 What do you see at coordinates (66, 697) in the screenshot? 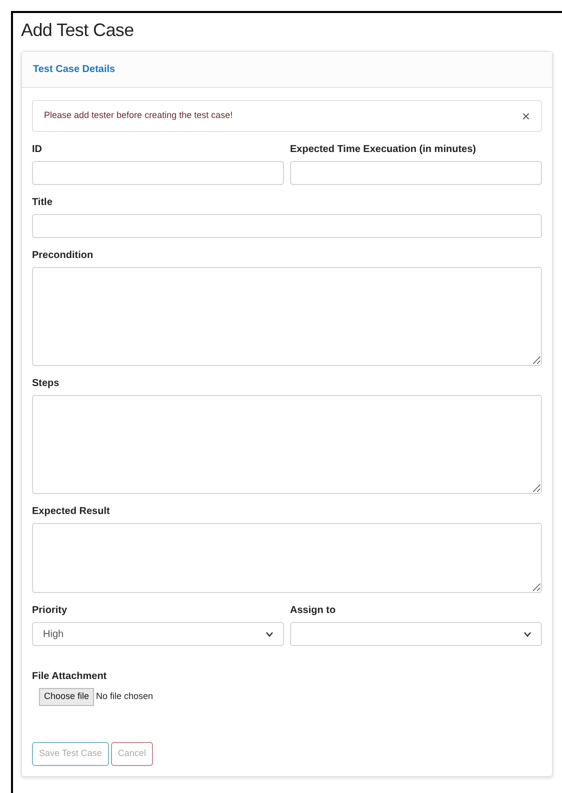
I see `choose-file-button: Choose file` at bounding box center [66, 697].